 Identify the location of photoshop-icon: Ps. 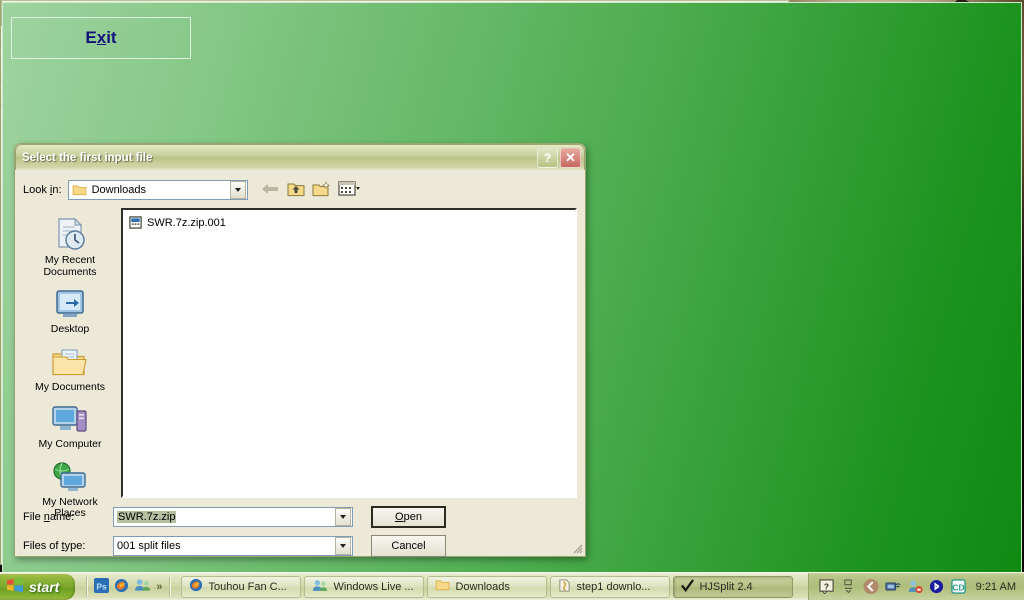
(102, 586).